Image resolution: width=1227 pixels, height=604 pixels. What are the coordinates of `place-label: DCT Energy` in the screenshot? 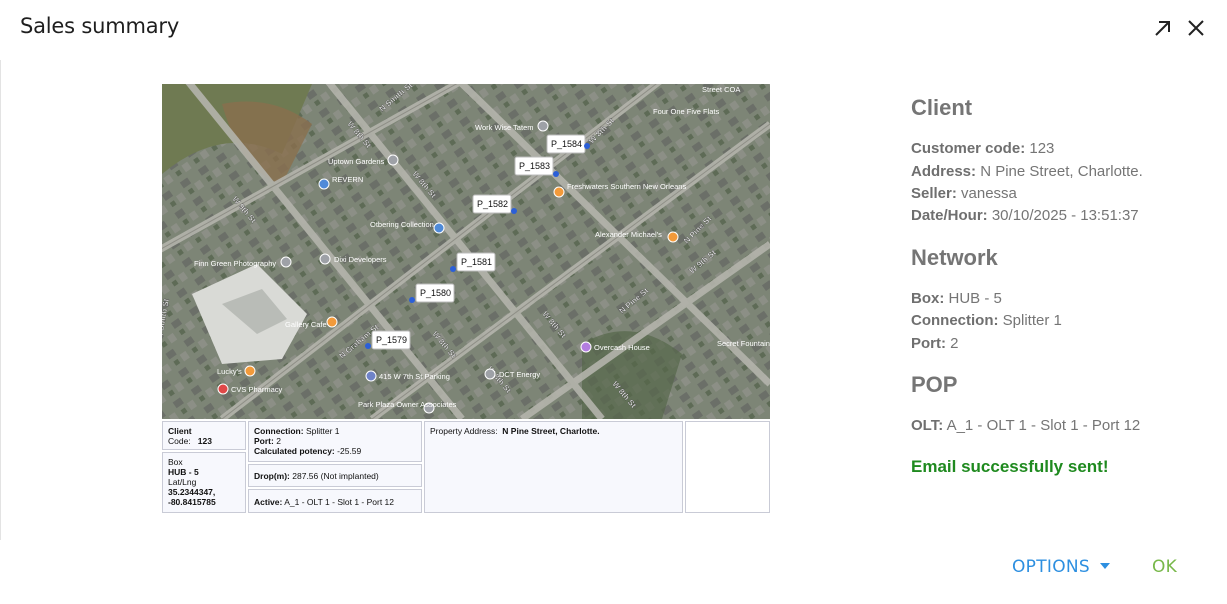 It's located at (519, 374).